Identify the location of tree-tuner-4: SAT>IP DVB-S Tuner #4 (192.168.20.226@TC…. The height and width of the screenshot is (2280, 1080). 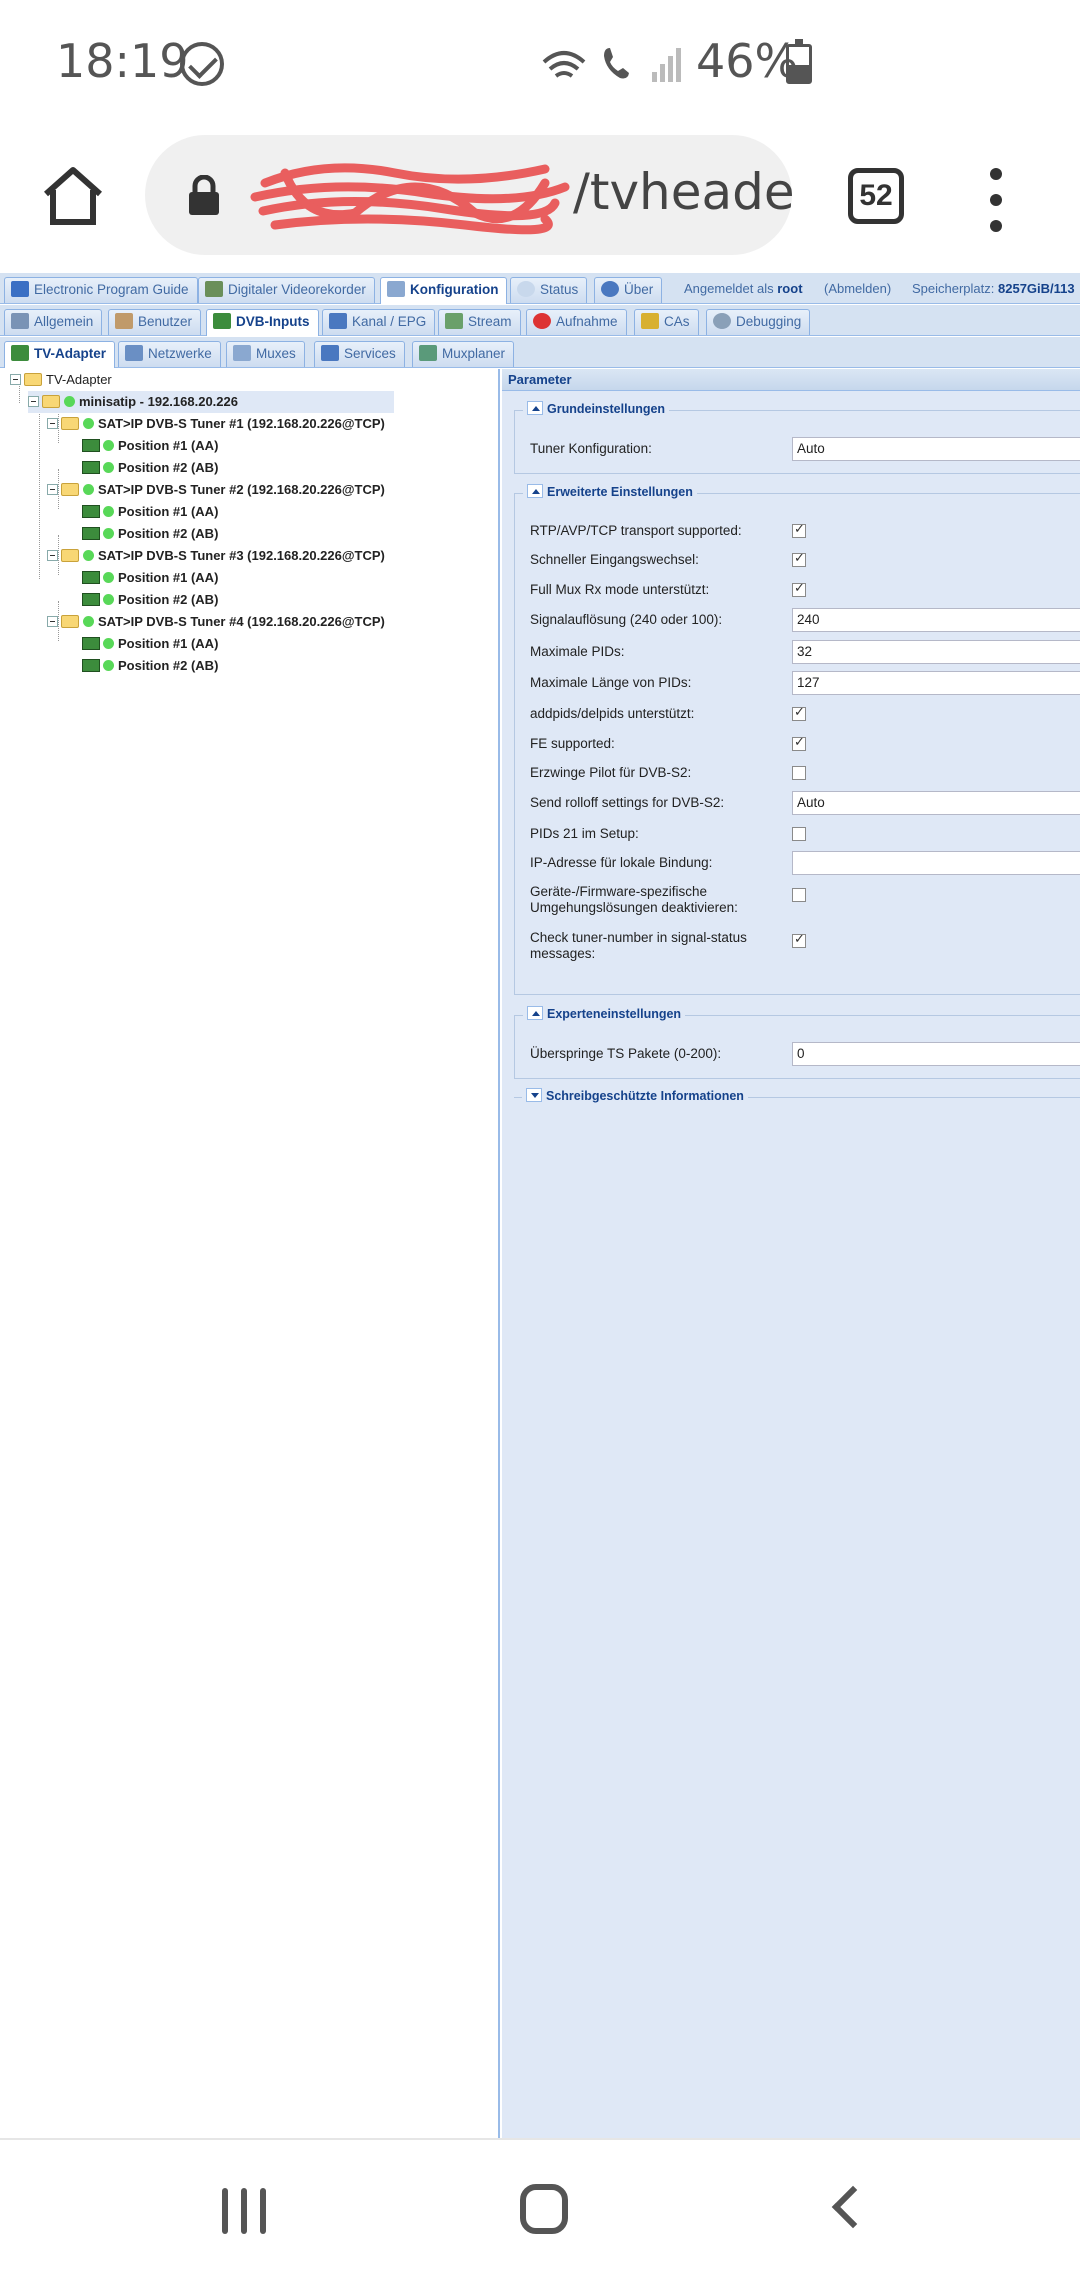
(216, 622).